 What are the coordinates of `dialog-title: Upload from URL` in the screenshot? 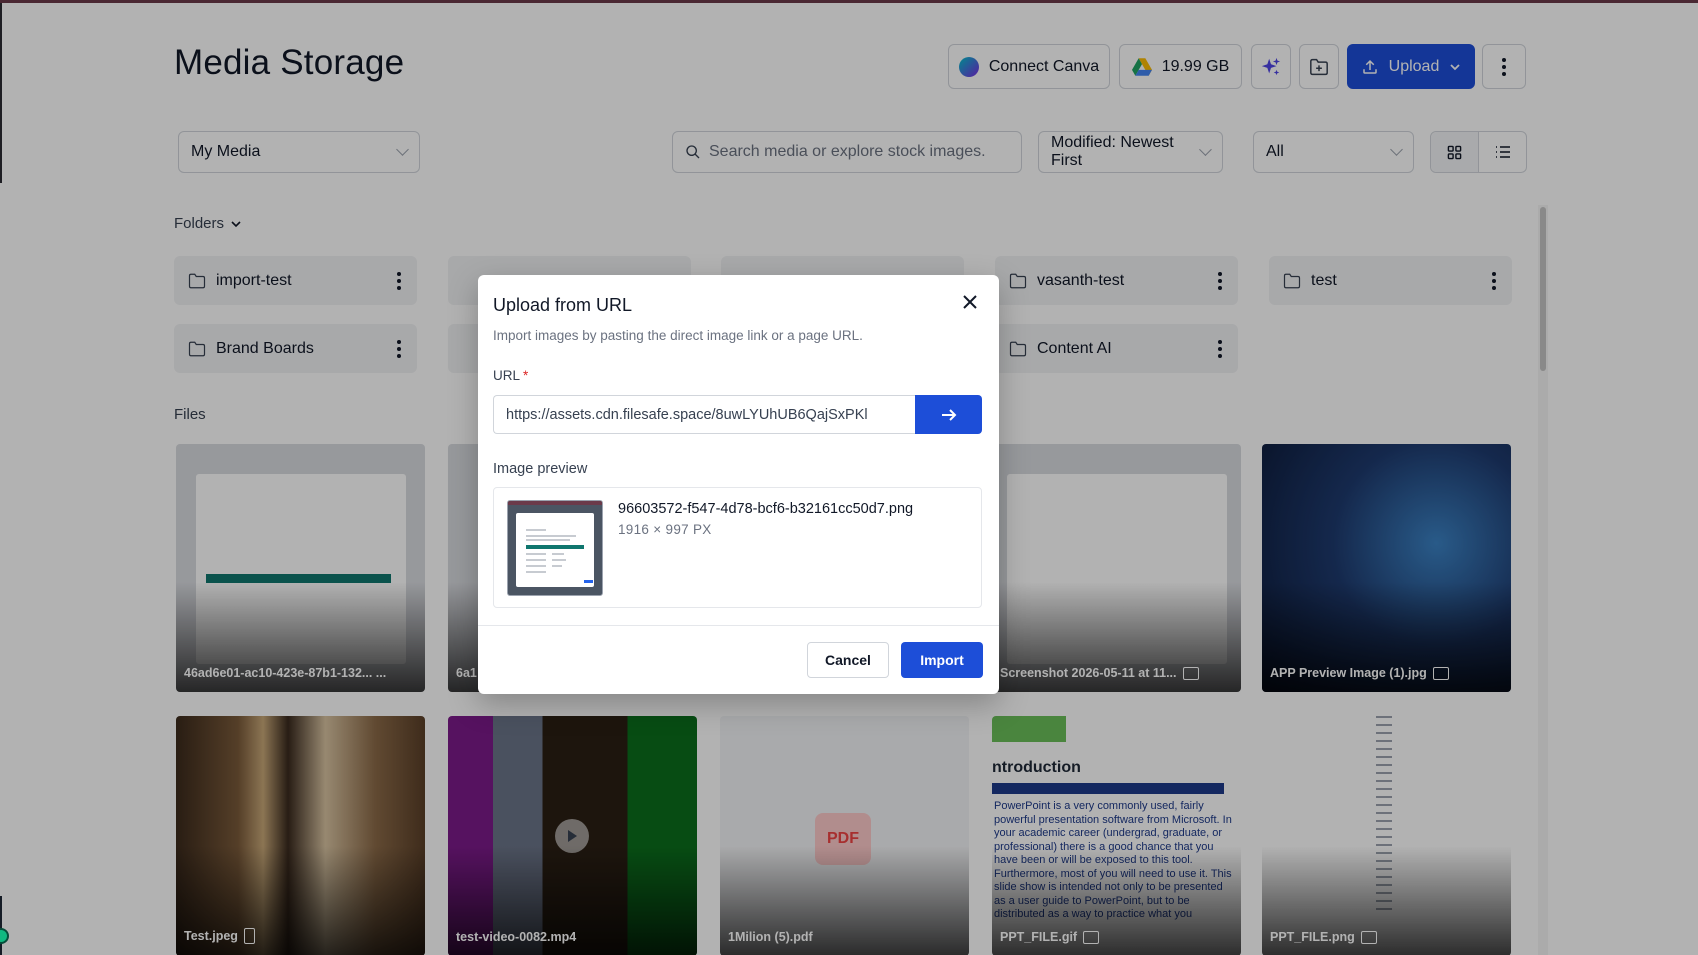 It's located at (563, 305).